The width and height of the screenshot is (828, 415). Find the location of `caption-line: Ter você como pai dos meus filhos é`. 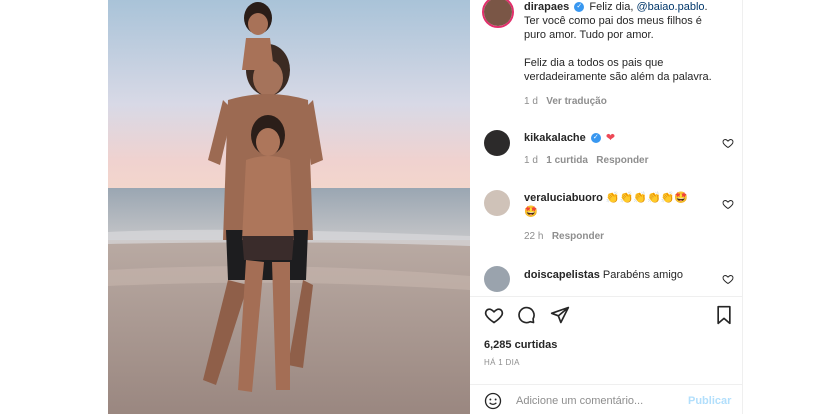

caption-line: Ter você como pai dos meus filhos é is located at coordinates (613, 21).